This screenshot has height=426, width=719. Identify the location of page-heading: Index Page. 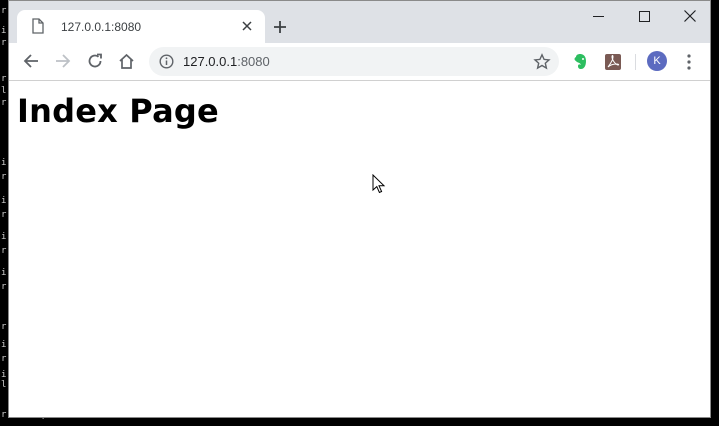
(118, 111).